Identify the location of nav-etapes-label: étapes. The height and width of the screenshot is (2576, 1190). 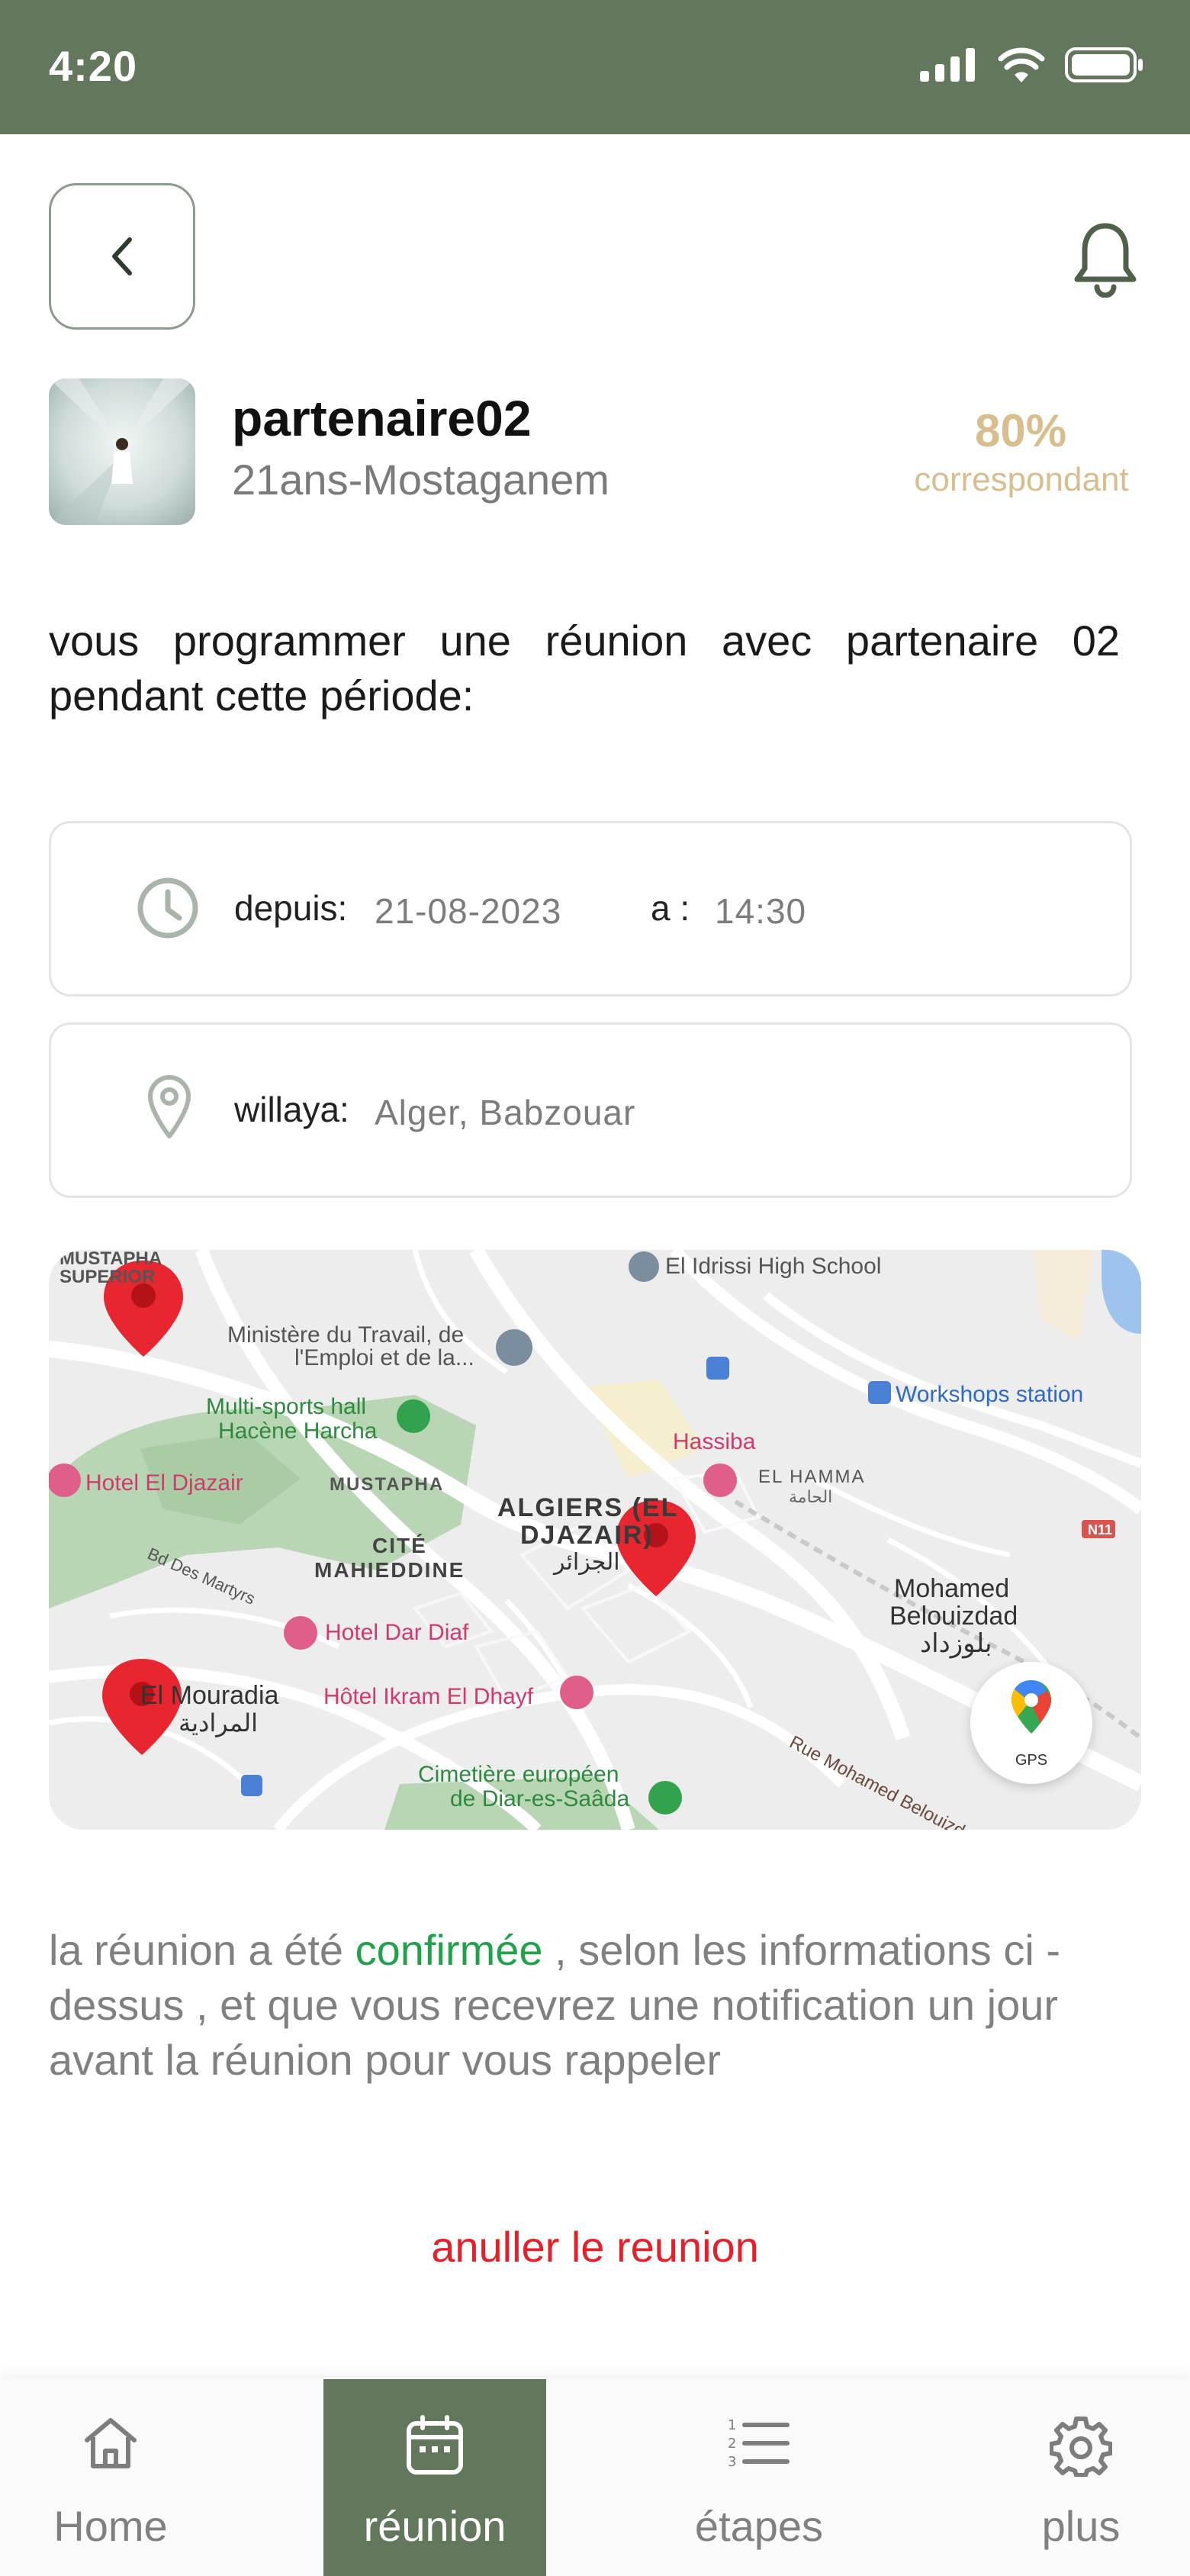
(759, 2526).